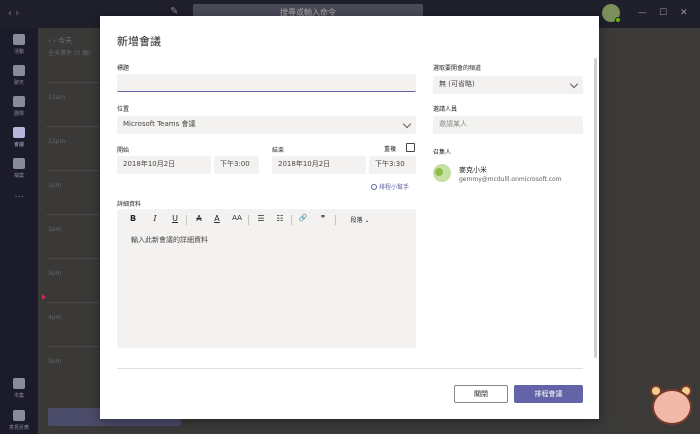 The image size is (700, 434). I want to click on invite-input: 邀請某人, so click(508, 125).